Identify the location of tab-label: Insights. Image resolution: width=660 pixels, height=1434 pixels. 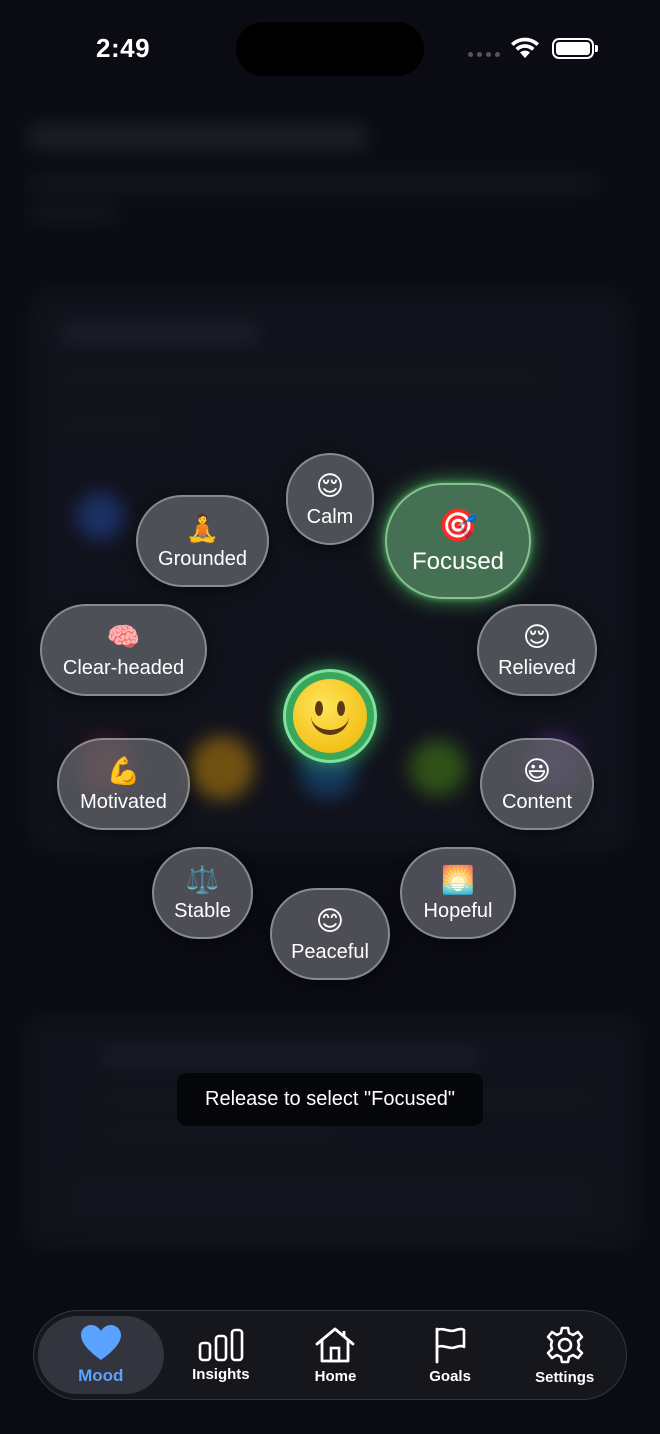
(221, 1374).